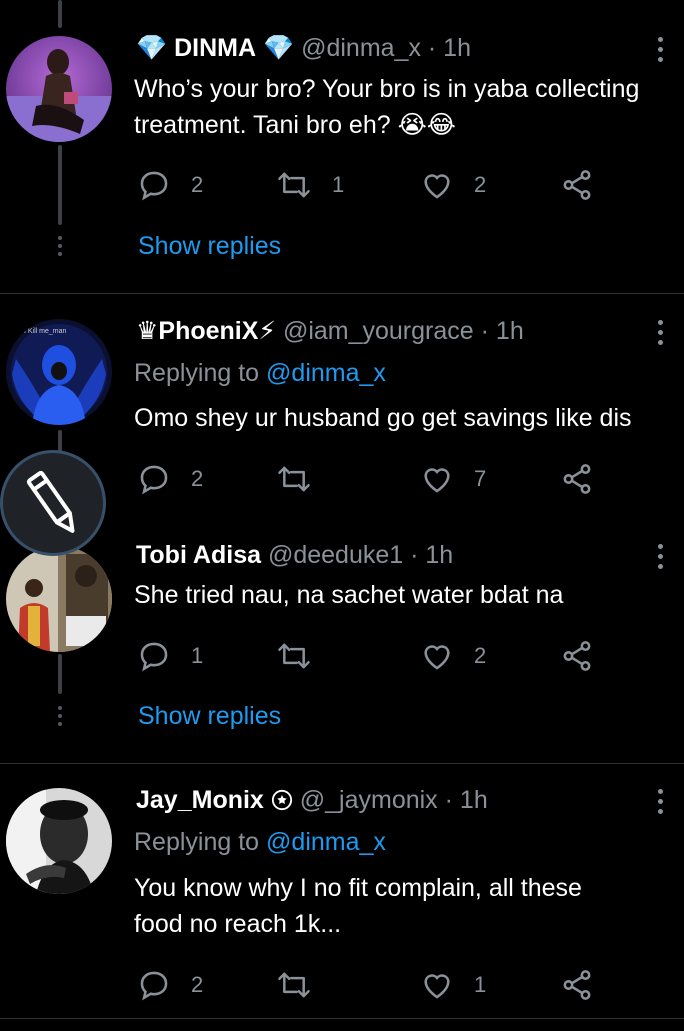 The width and height of the screenshot is (684, 1031). What do you see at coordinates (361, 48) in the screenshot?
I see `tweet1-handle: @dinma_x` at bounding box center [361, 48].